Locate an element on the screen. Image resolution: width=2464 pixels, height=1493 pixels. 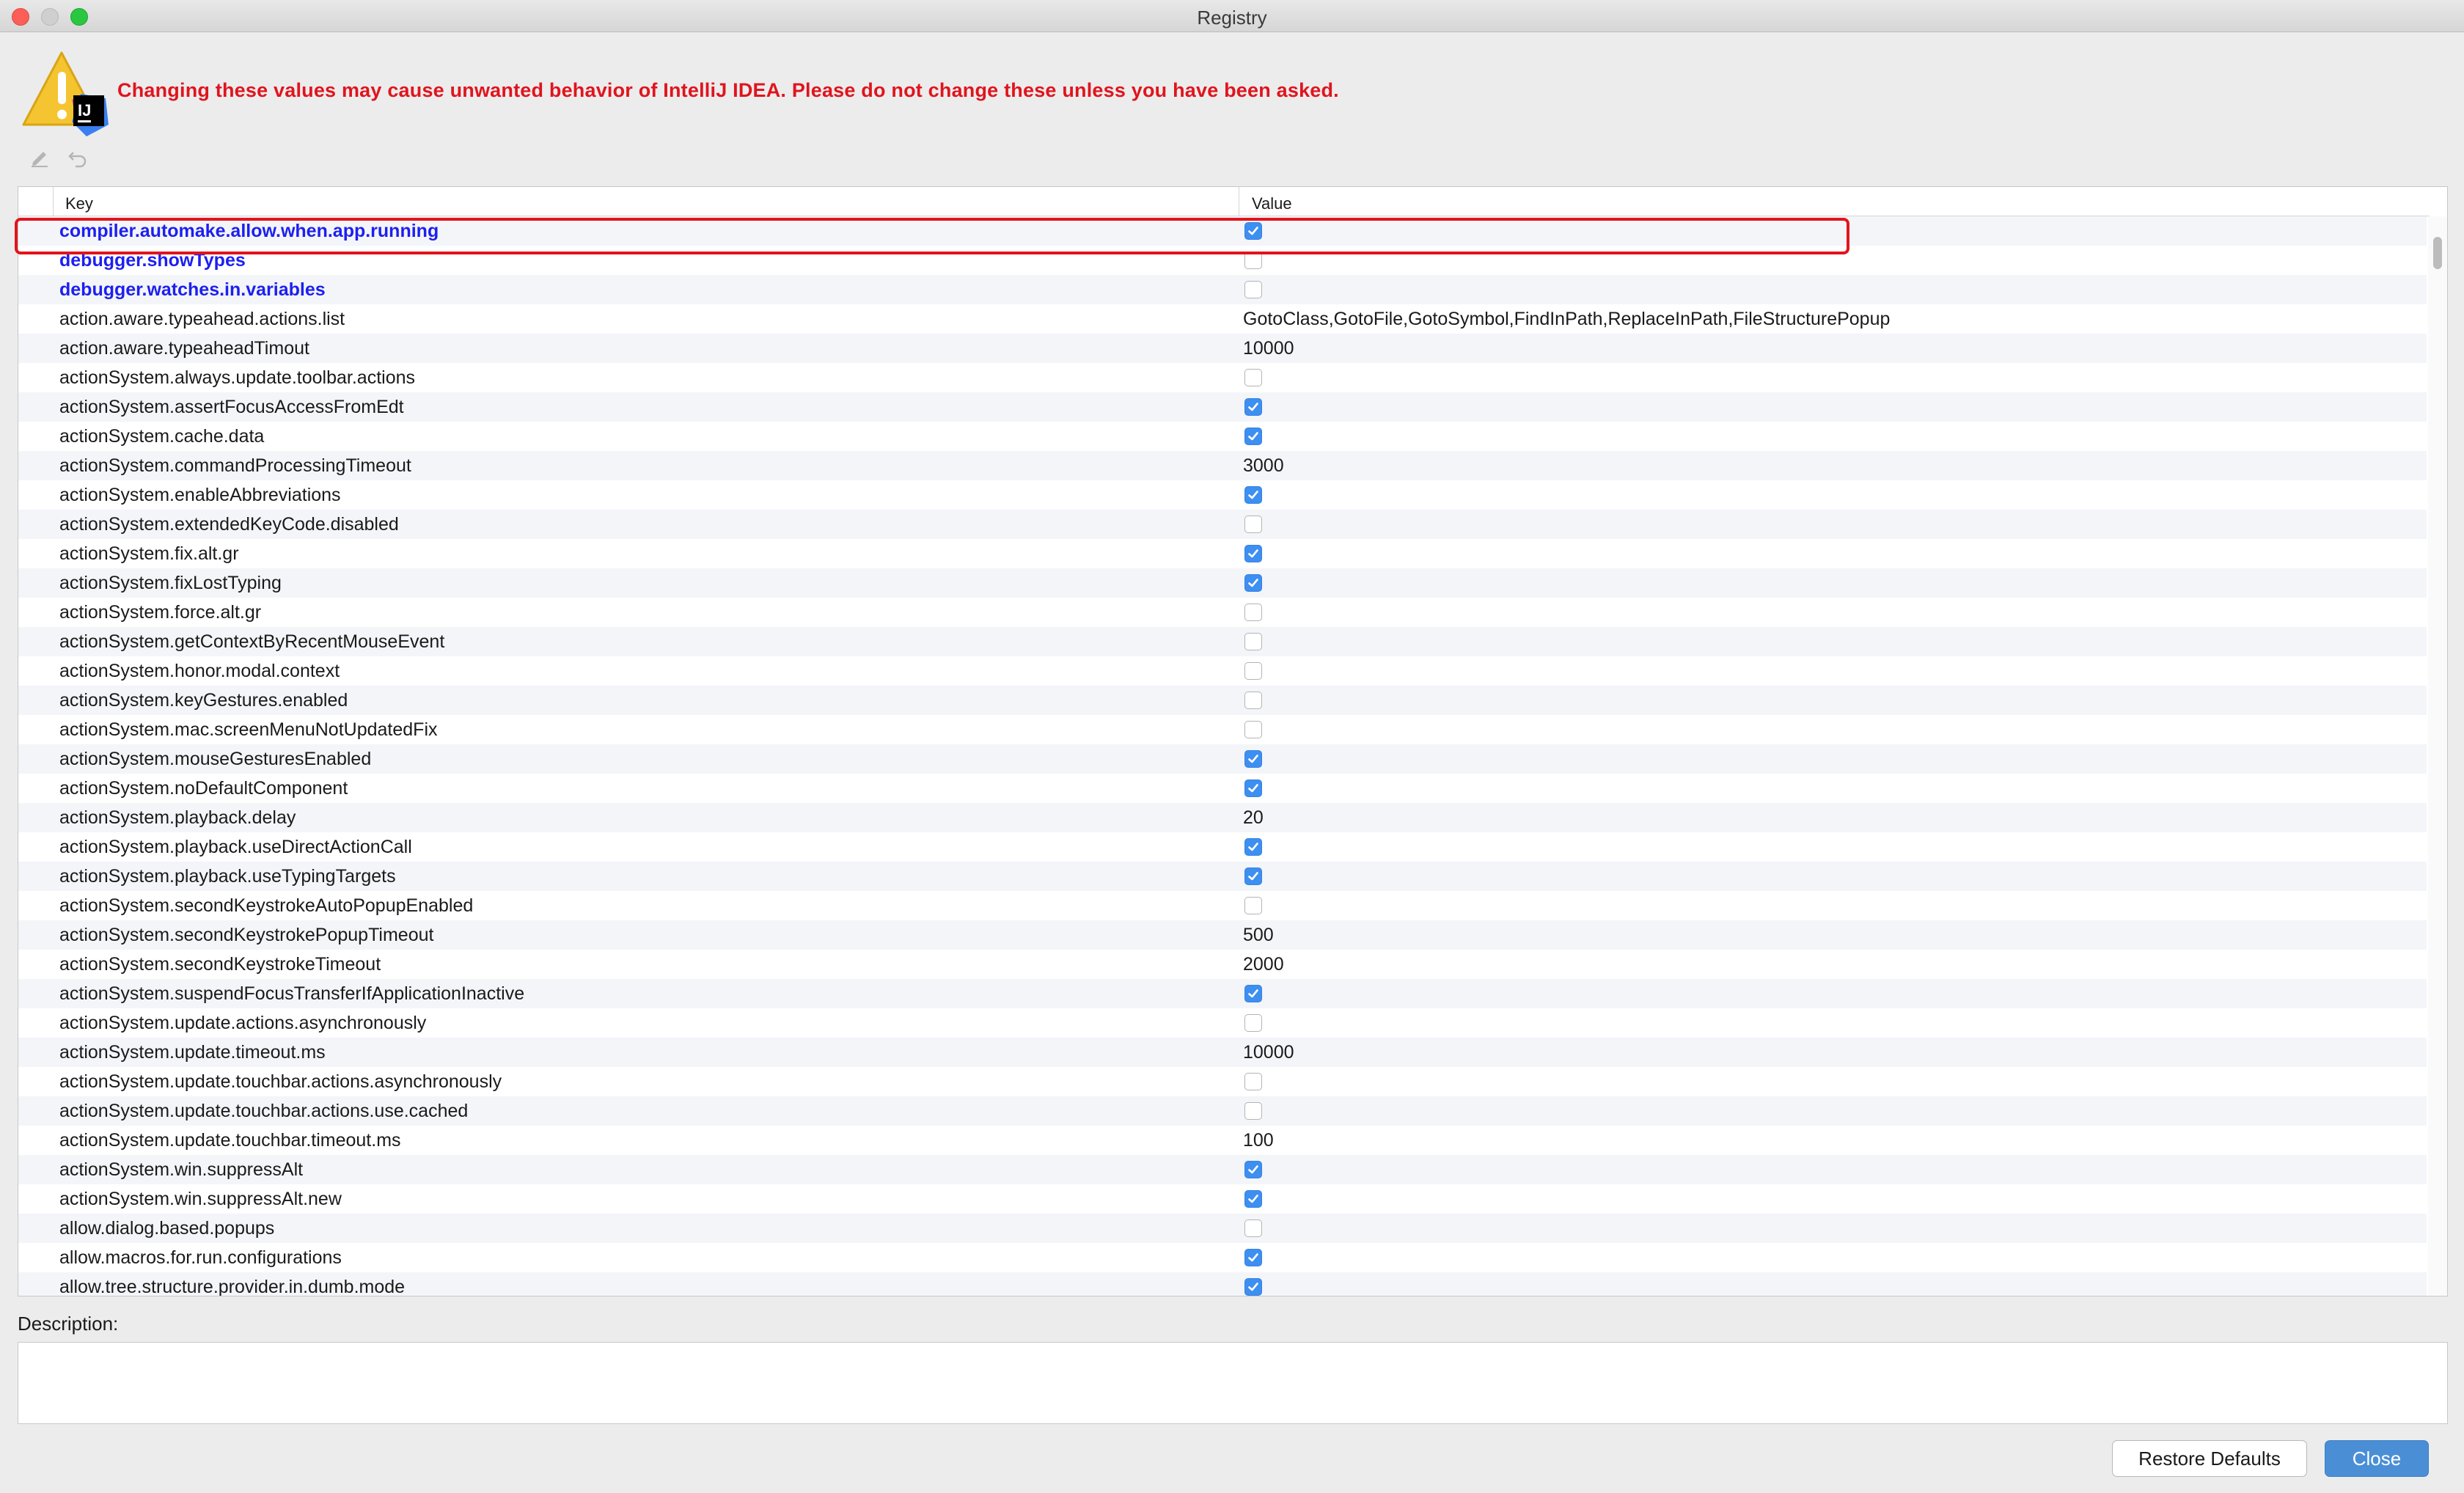
vertical-scrollbar is located at coordinates (2437, 756).